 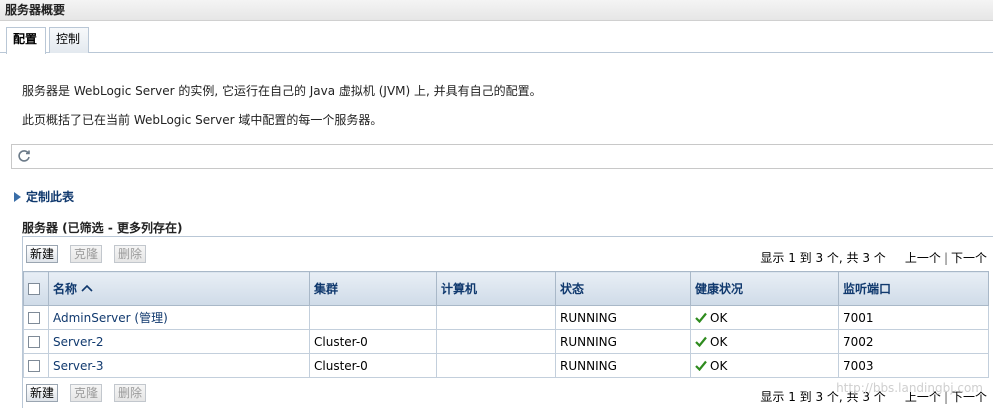 I want to click on cell-port: 7002, so click(x=913, y=341).